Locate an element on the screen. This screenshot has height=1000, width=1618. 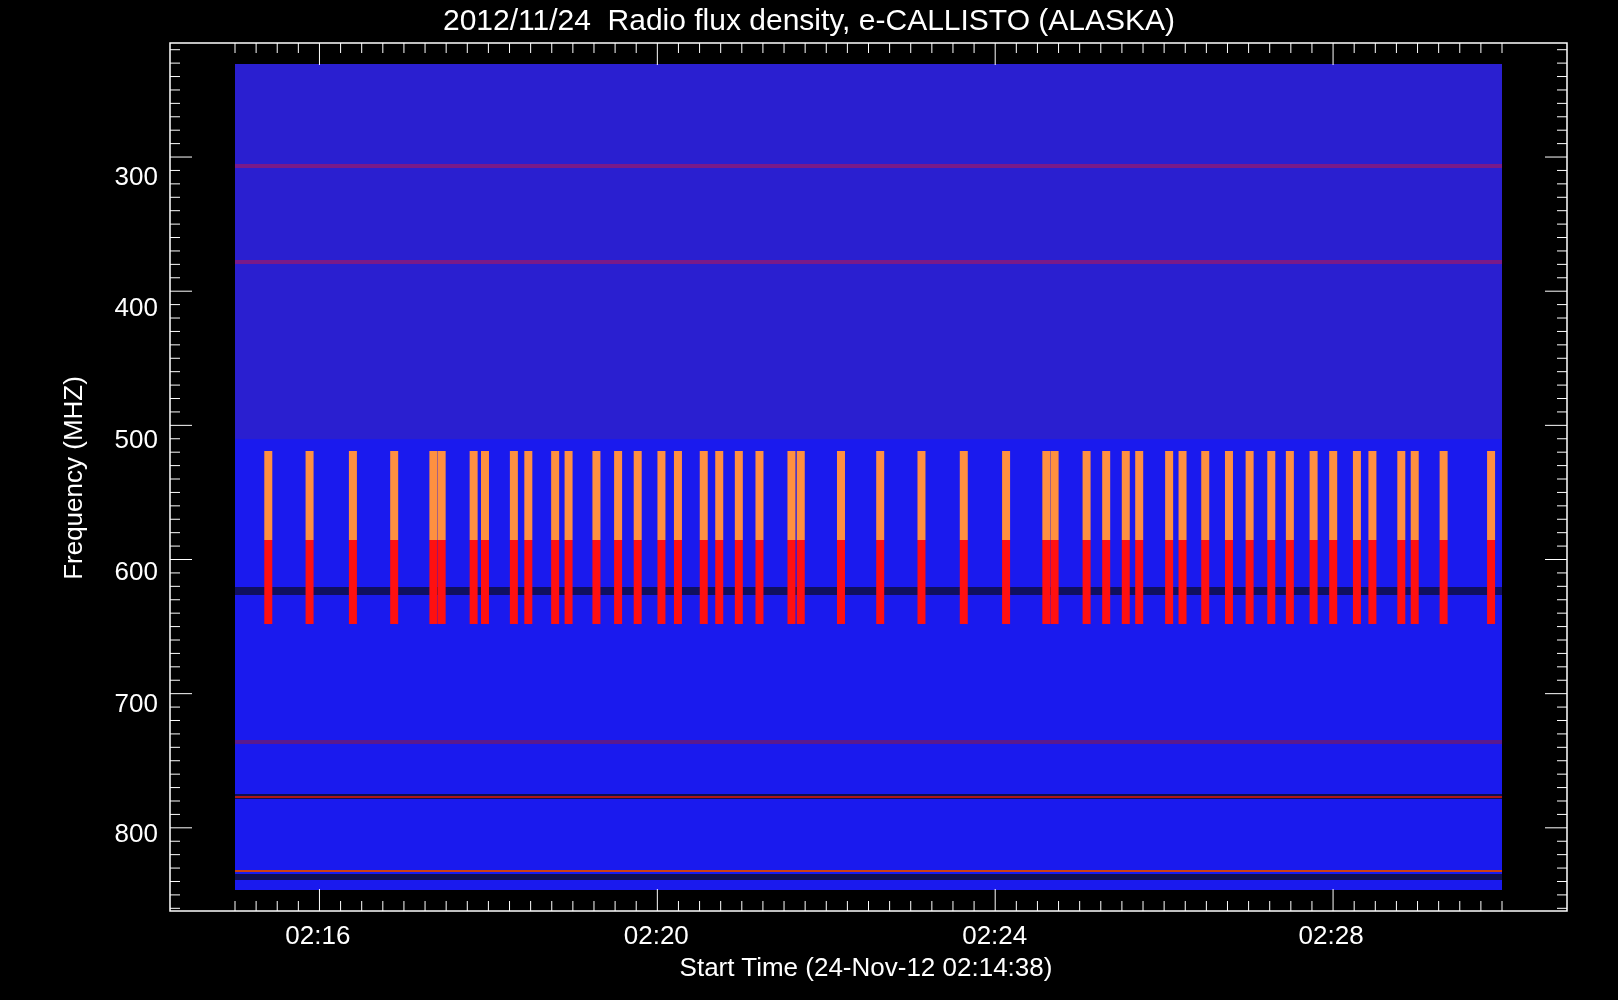
y-tick-label: 800 is located at coordinates (136, 832).